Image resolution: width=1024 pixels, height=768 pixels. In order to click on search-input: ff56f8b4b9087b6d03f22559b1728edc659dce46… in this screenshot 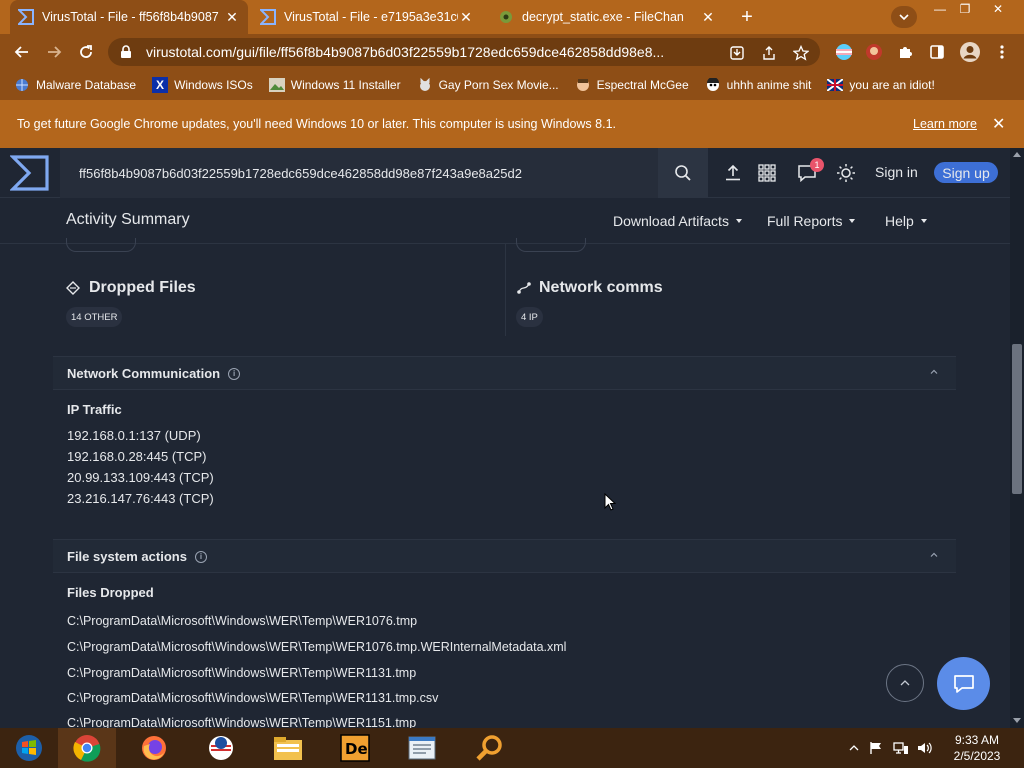, I will do `click(359, 173)`.